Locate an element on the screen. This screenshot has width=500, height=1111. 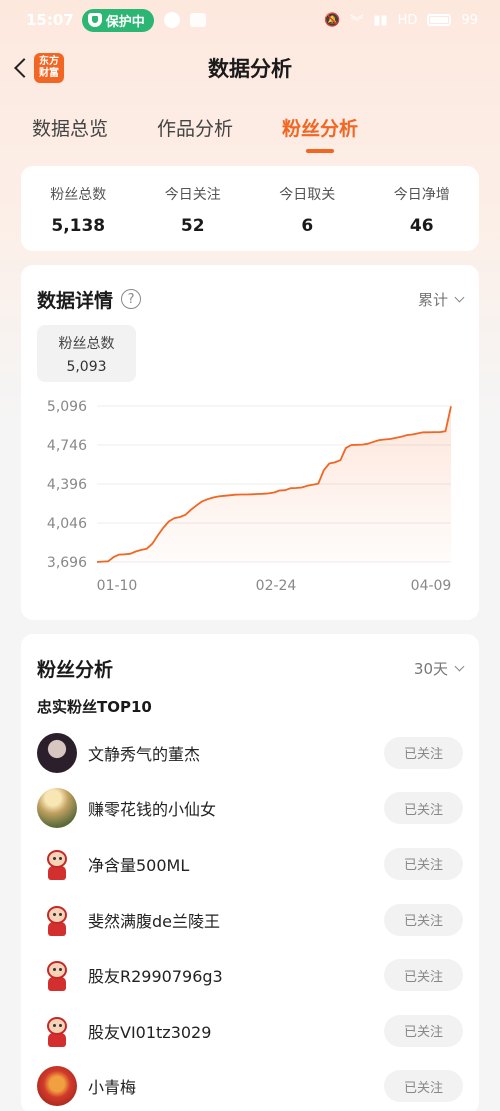
summary-value: 6 is located at coordinates (307, 226).